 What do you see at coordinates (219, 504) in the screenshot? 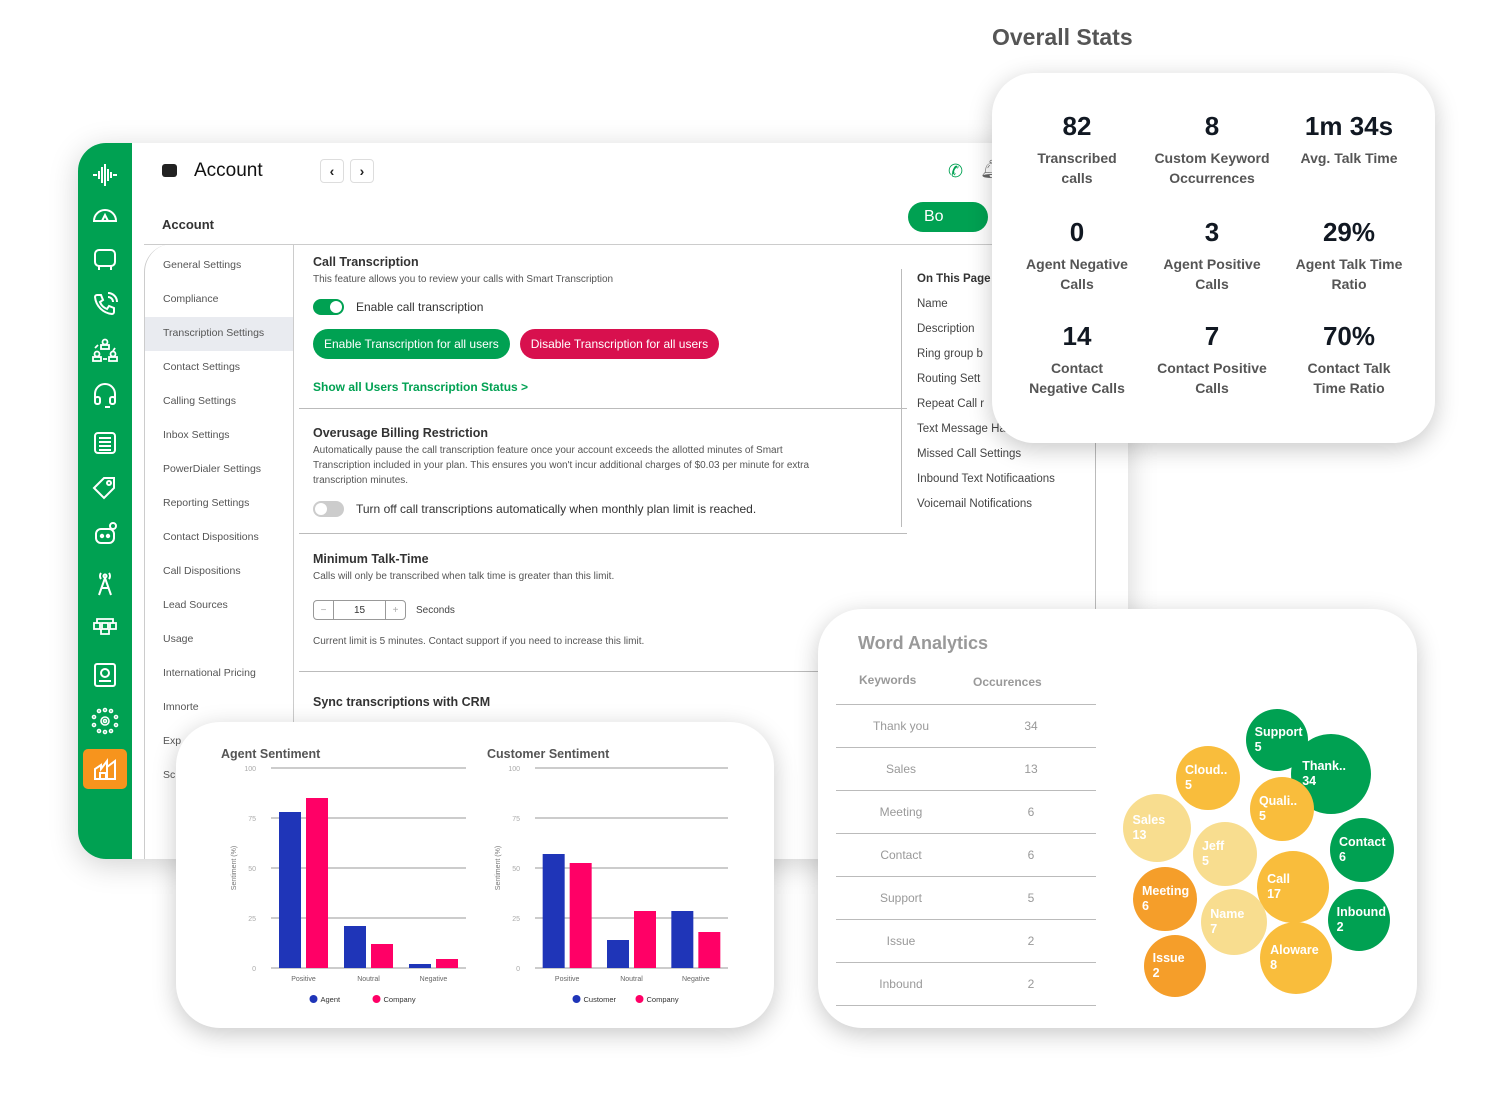
I see `subnav-item-reporting-settings: Reporting Settings` at bounding box center [219, 504].